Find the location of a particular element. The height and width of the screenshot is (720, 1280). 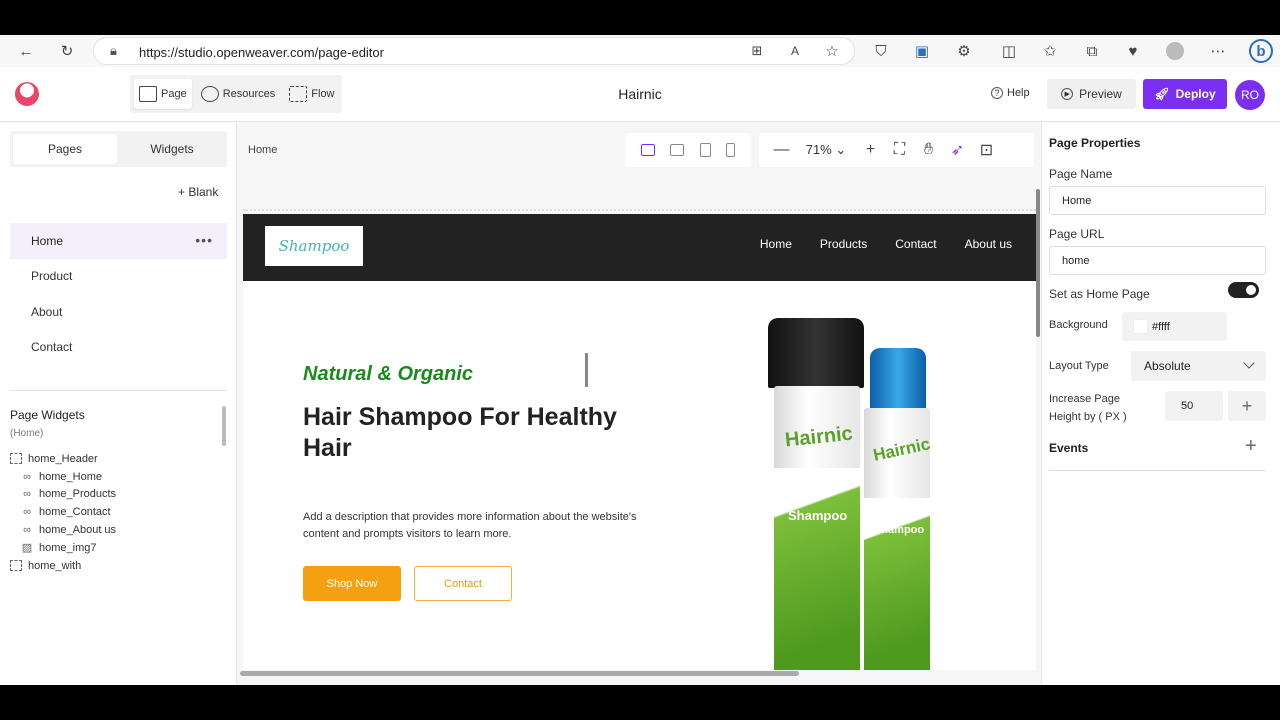

product-image: Hairnic Shampoo Hairnic Shampoo is located at coordinates (848, 492).